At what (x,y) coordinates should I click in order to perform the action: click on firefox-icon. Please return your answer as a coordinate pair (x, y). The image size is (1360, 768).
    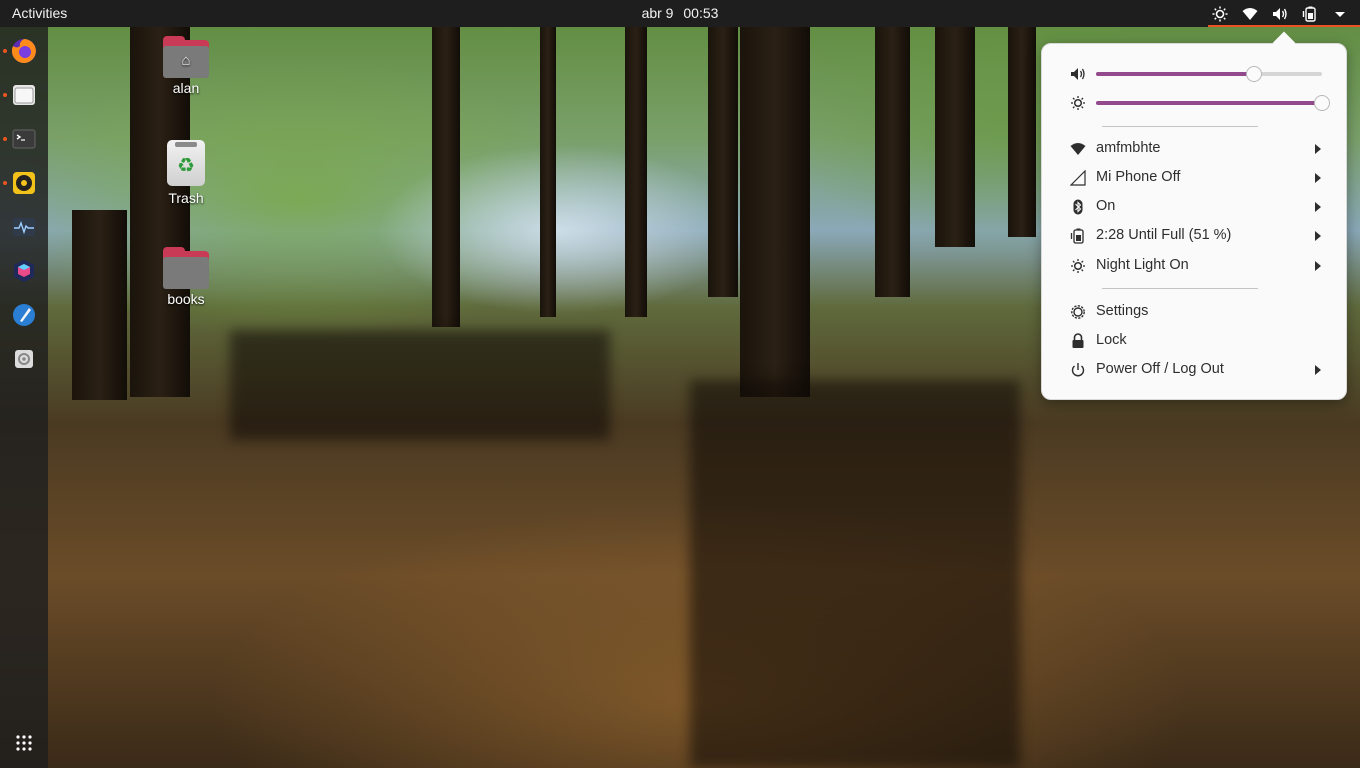
    Looking at the image, I should click on (24, 51).